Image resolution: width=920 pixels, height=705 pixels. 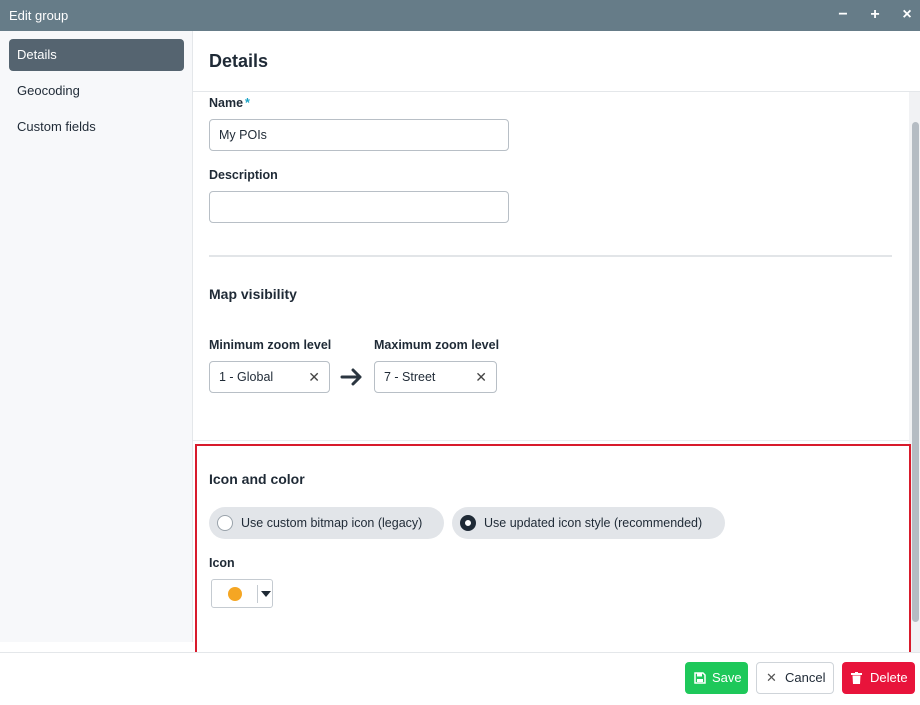 What do you see at coordinates (889, 677) in the screenshot?
I see `delete-label: Delete` at bounding box center [889, 677].